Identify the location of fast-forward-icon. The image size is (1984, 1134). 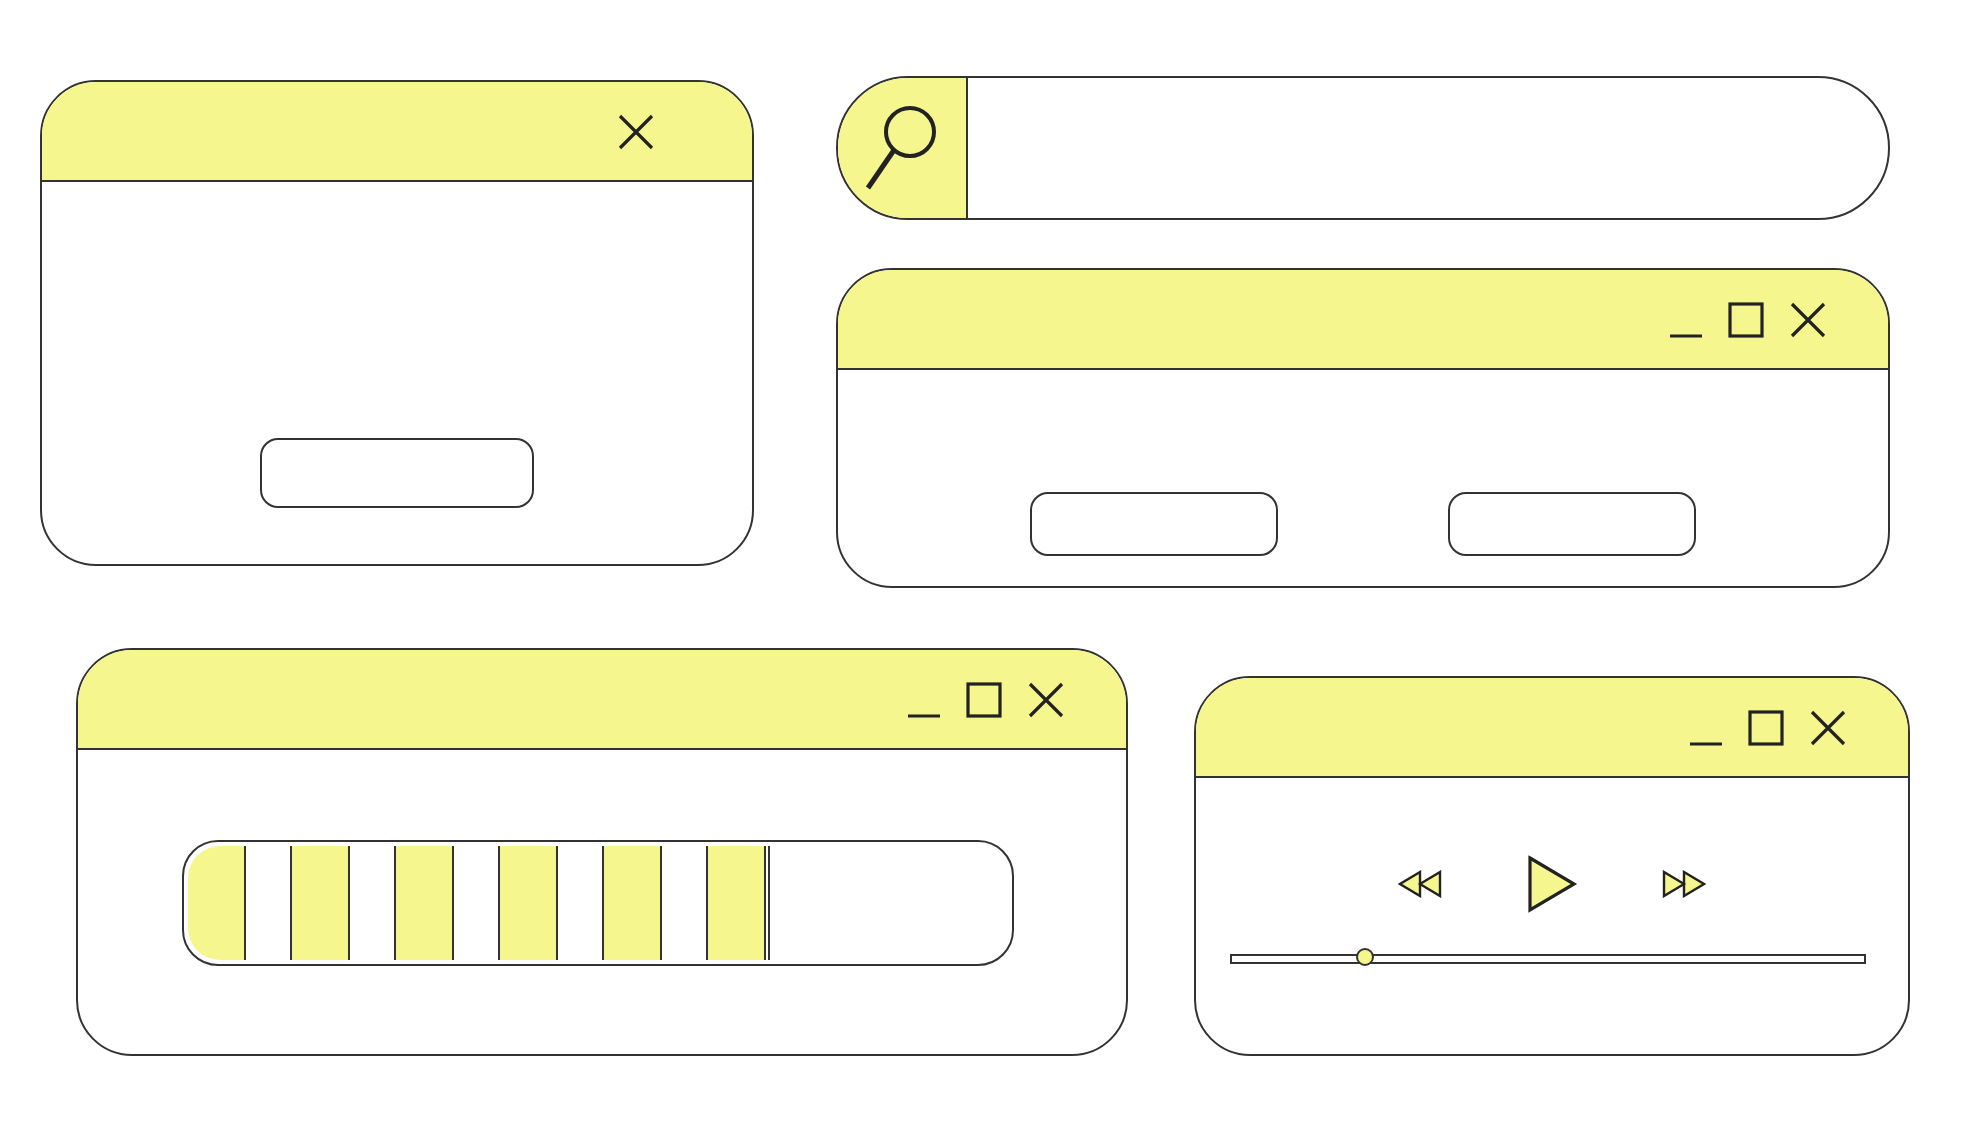
(1684, 884).